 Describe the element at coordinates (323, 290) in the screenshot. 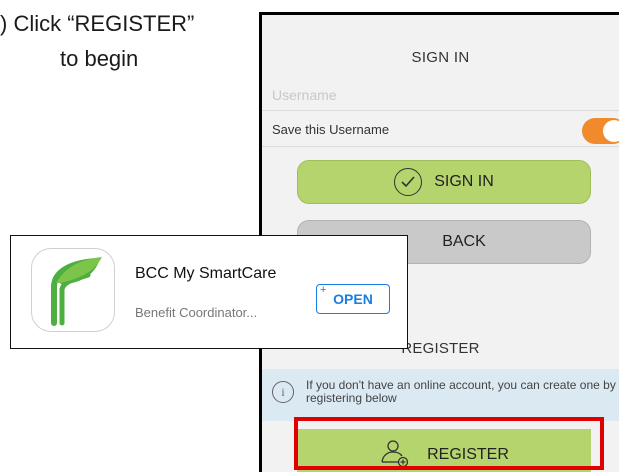

I see `plus-icon: +` at that location.